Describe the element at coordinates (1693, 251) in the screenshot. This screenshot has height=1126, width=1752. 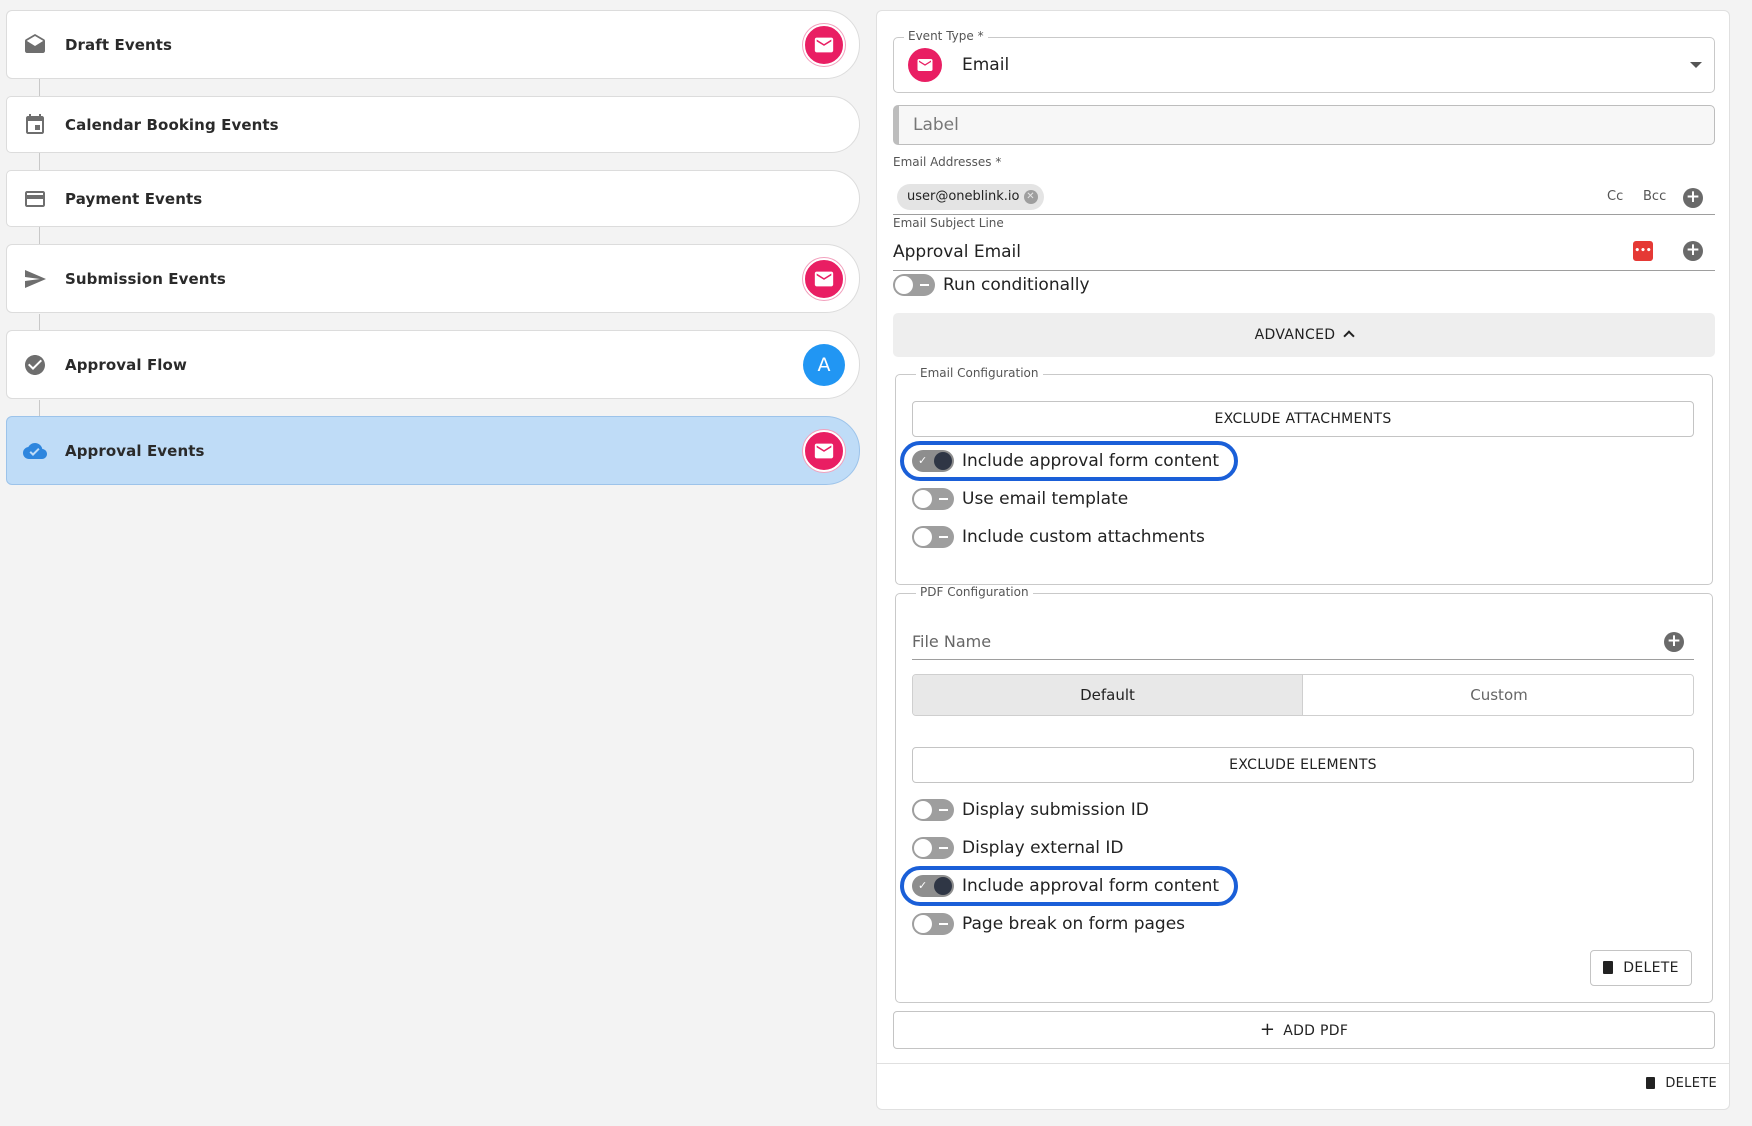
I see `add-variable-icon: +` at that location.